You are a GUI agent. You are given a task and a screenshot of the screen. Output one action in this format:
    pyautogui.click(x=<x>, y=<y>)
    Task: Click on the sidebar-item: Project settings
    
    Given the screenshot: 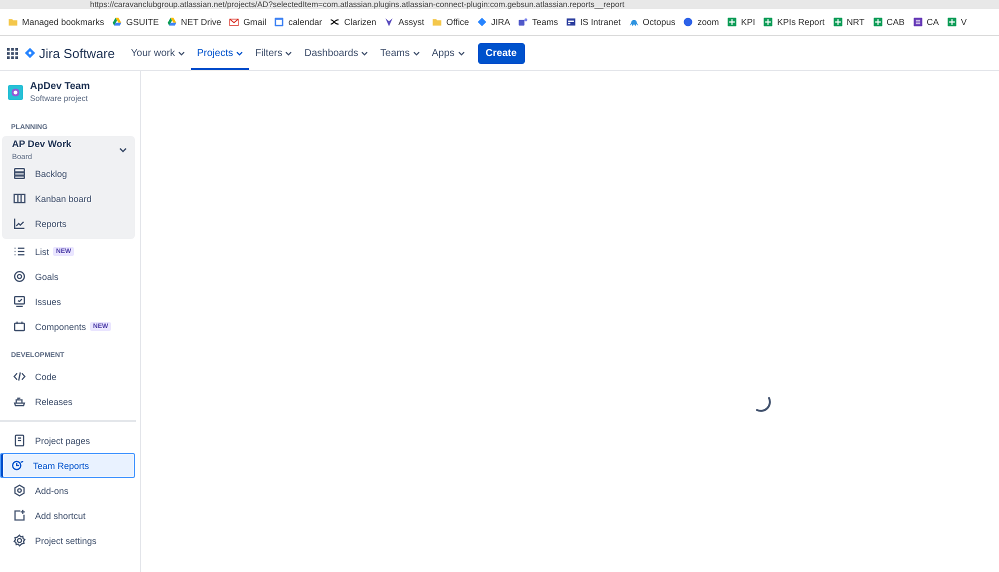 What is the action you would take?
    pyautogui.click(x=68, y=540)
    